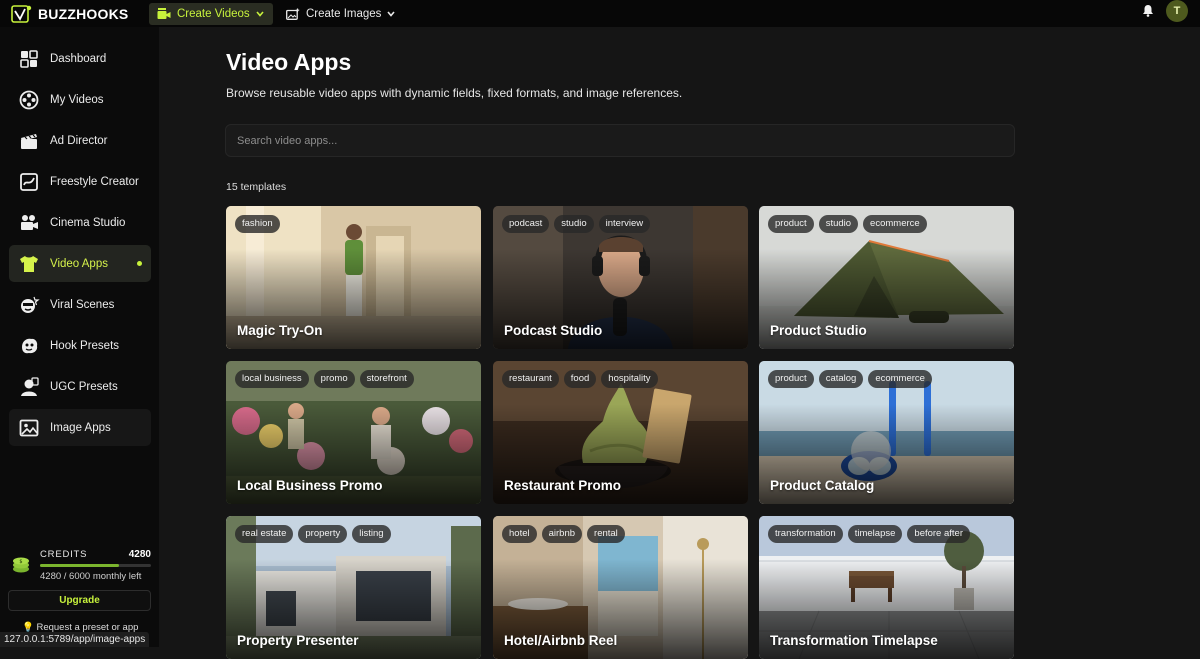 The image size is (1200, 659). What do you see at coordinates (344, 13) in the screenshot?
I see `create-images-label: Create Images` at bounding box center [344, 13].